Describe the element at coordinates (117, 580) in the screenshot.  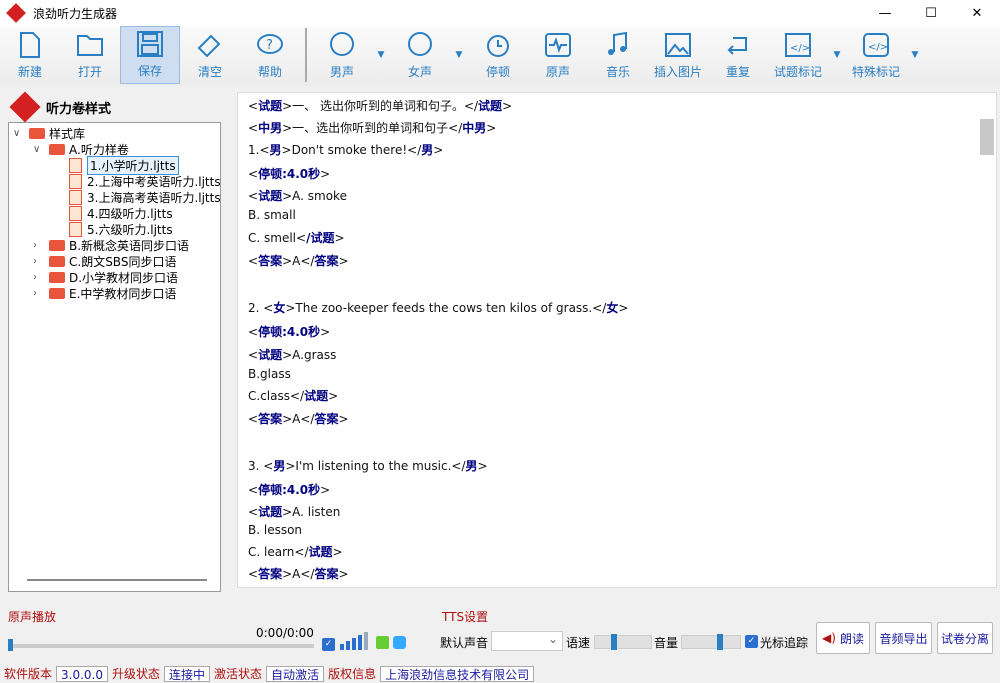
I see `horizontal-scrollbar` at that location.